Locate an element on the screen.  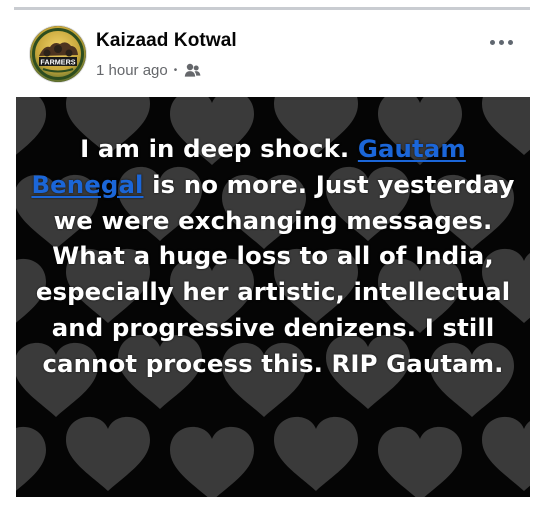
friends-icon is located at coordinates (192, 70).